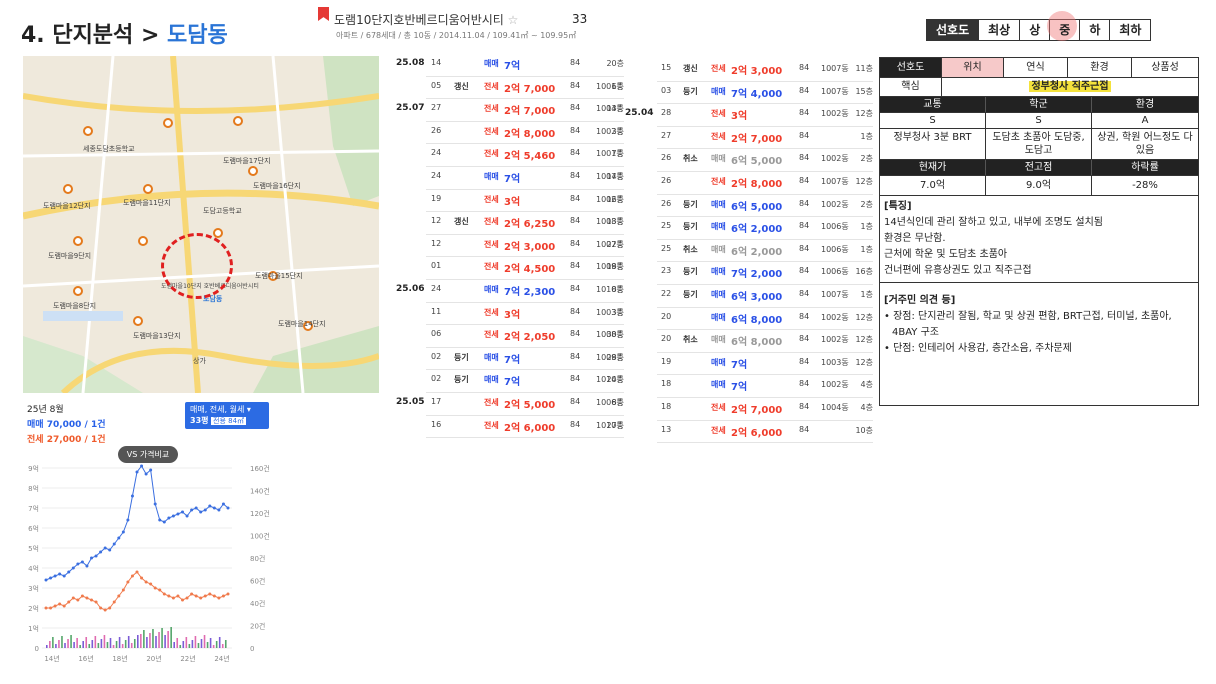 This screenshot has width=1216, height=684. What do you see at coordinates (666, 180) in the screenshot?
I see `row-day: 26` at bounding box center [666, 180].